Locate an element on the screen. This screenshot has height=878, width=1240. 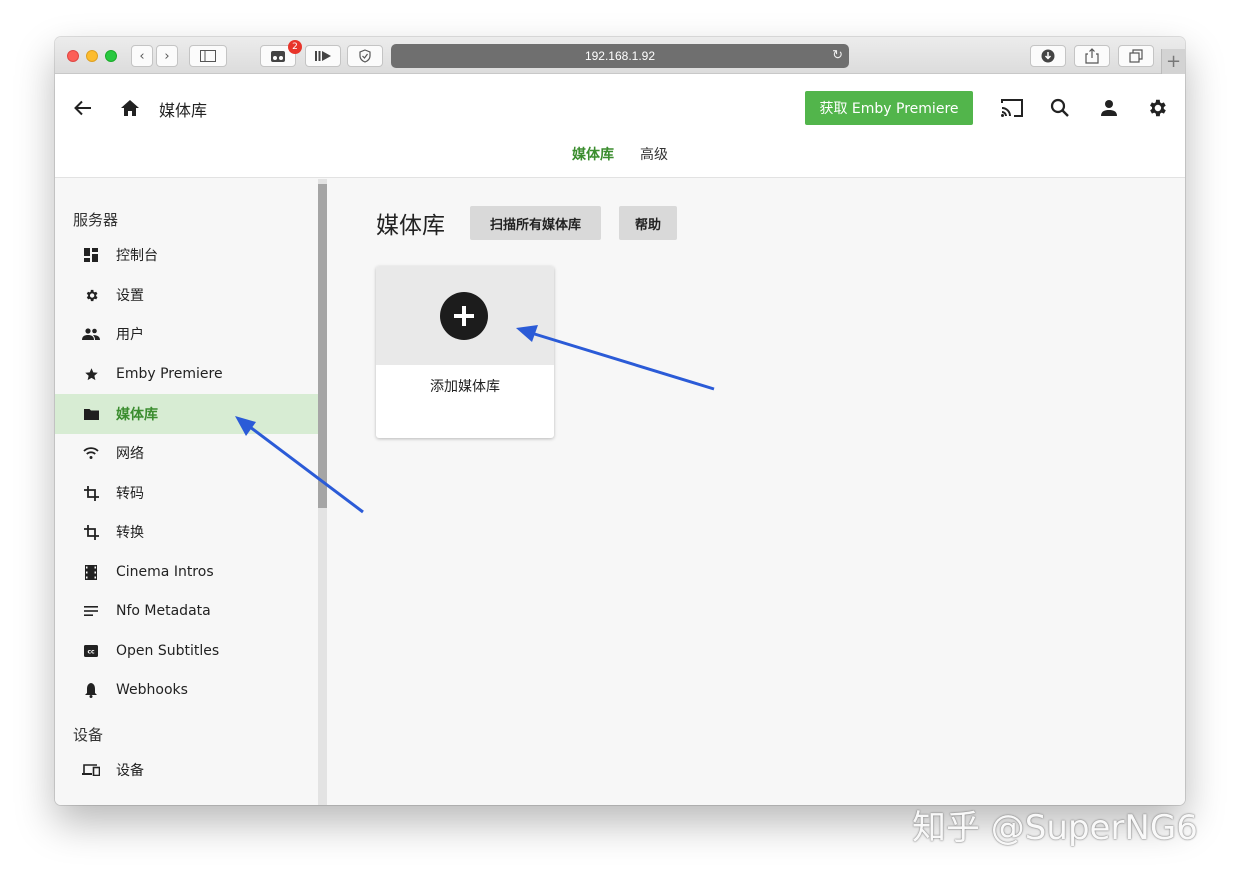
user-button is located at coordinates (1109, 108).